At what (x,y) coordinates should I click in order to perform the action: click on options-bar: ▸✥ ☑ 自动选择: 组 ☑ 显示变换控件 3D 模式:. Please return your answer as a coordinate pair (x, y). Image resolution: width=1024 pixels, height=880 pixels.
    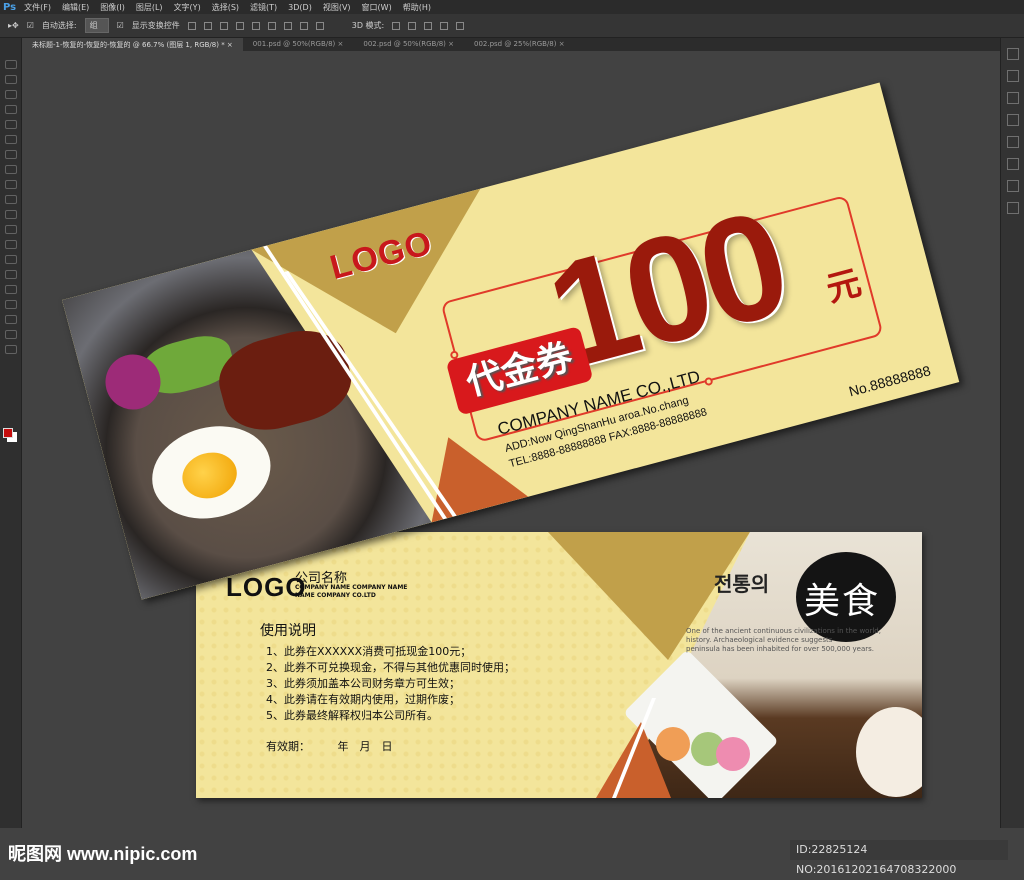
    Looking at the image, I should click on (512, 26).